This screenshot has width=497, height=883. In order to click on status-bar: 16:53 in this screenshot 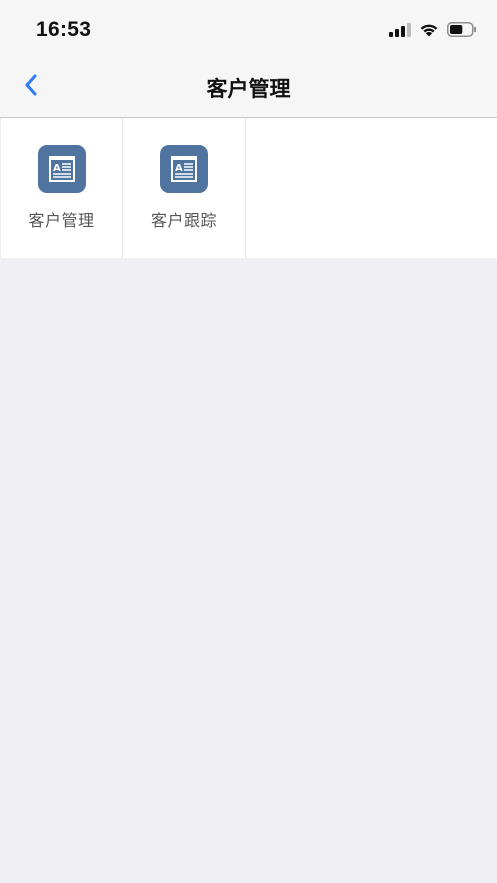, I will do `click(248, 29)`.